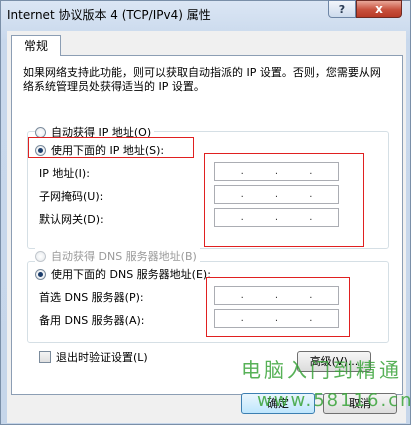  What do you see at coordinates (71, 219) in the screenshot?
I see `default-gateway-label: 默认网关(D):` at bounding box center [71, 219].